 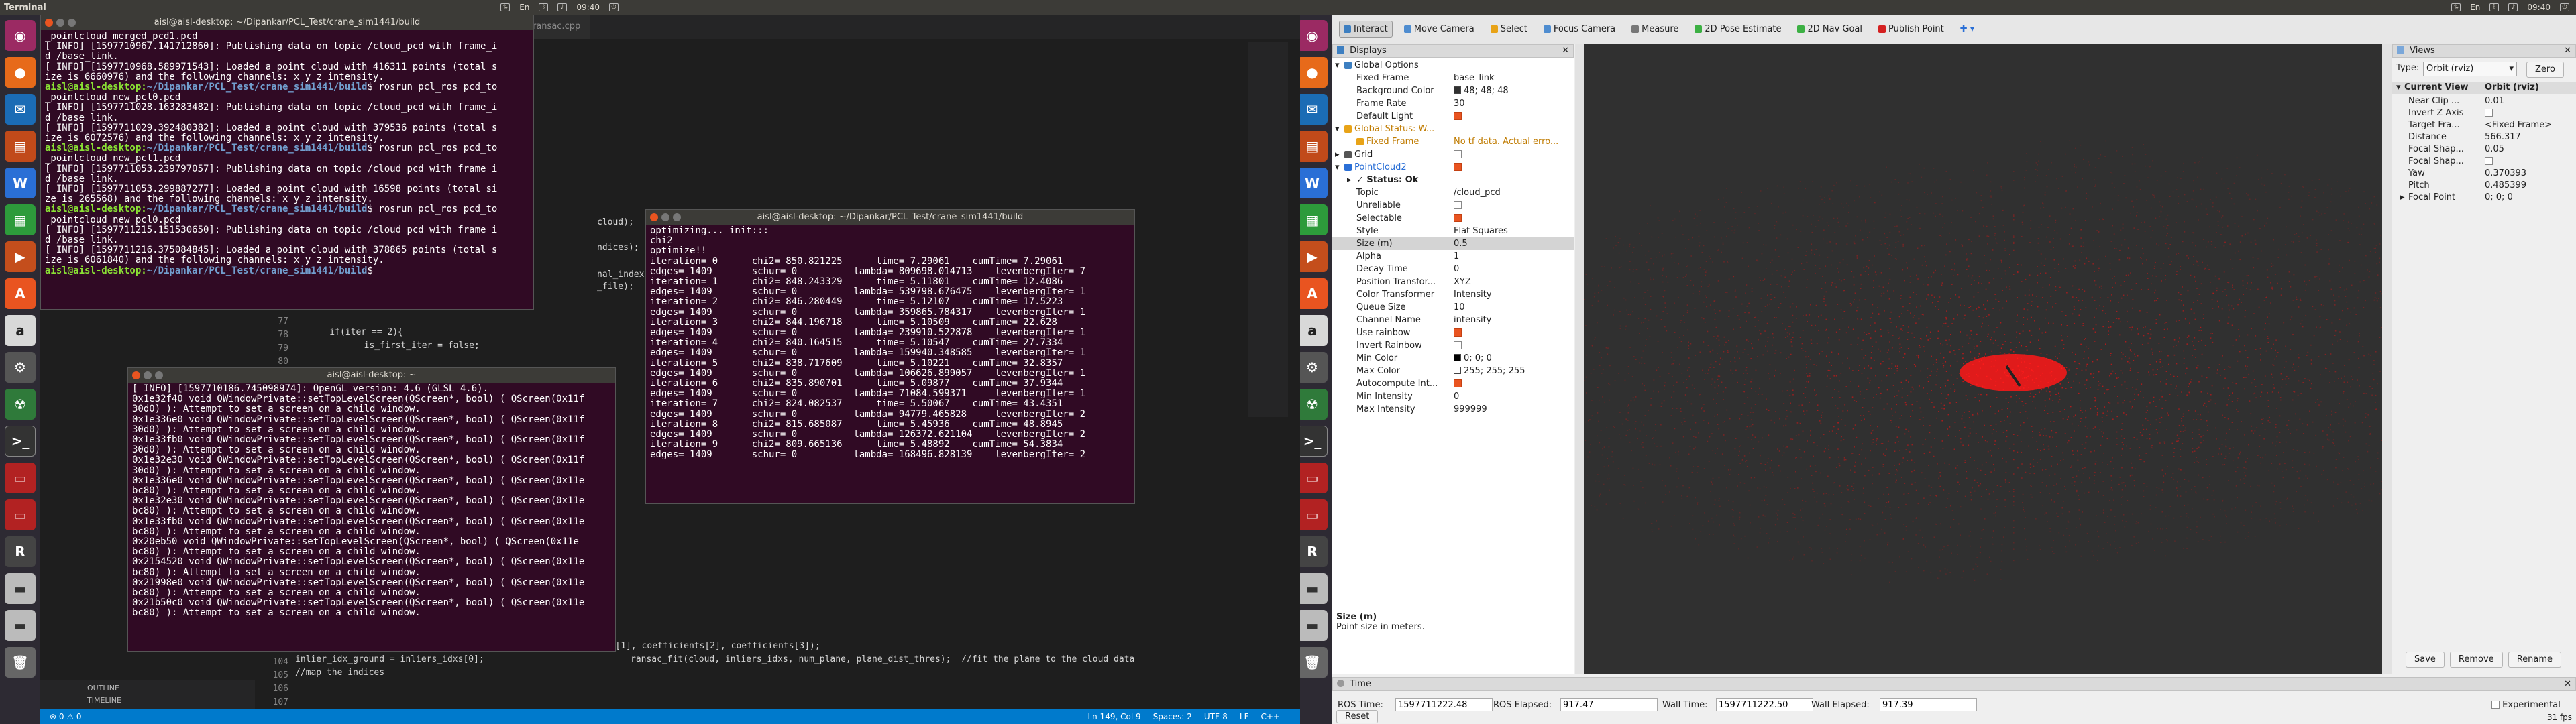 I want to click on experimental-toggle: Experimental, so click(x=2526, y=705).